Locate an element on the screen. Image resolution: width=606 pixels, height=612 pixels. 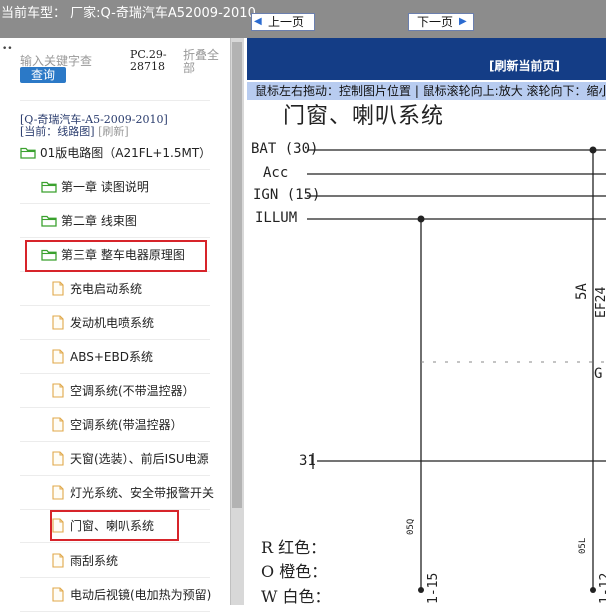
wire-label-illum: ILLUM is located at coordinates (276, 218).